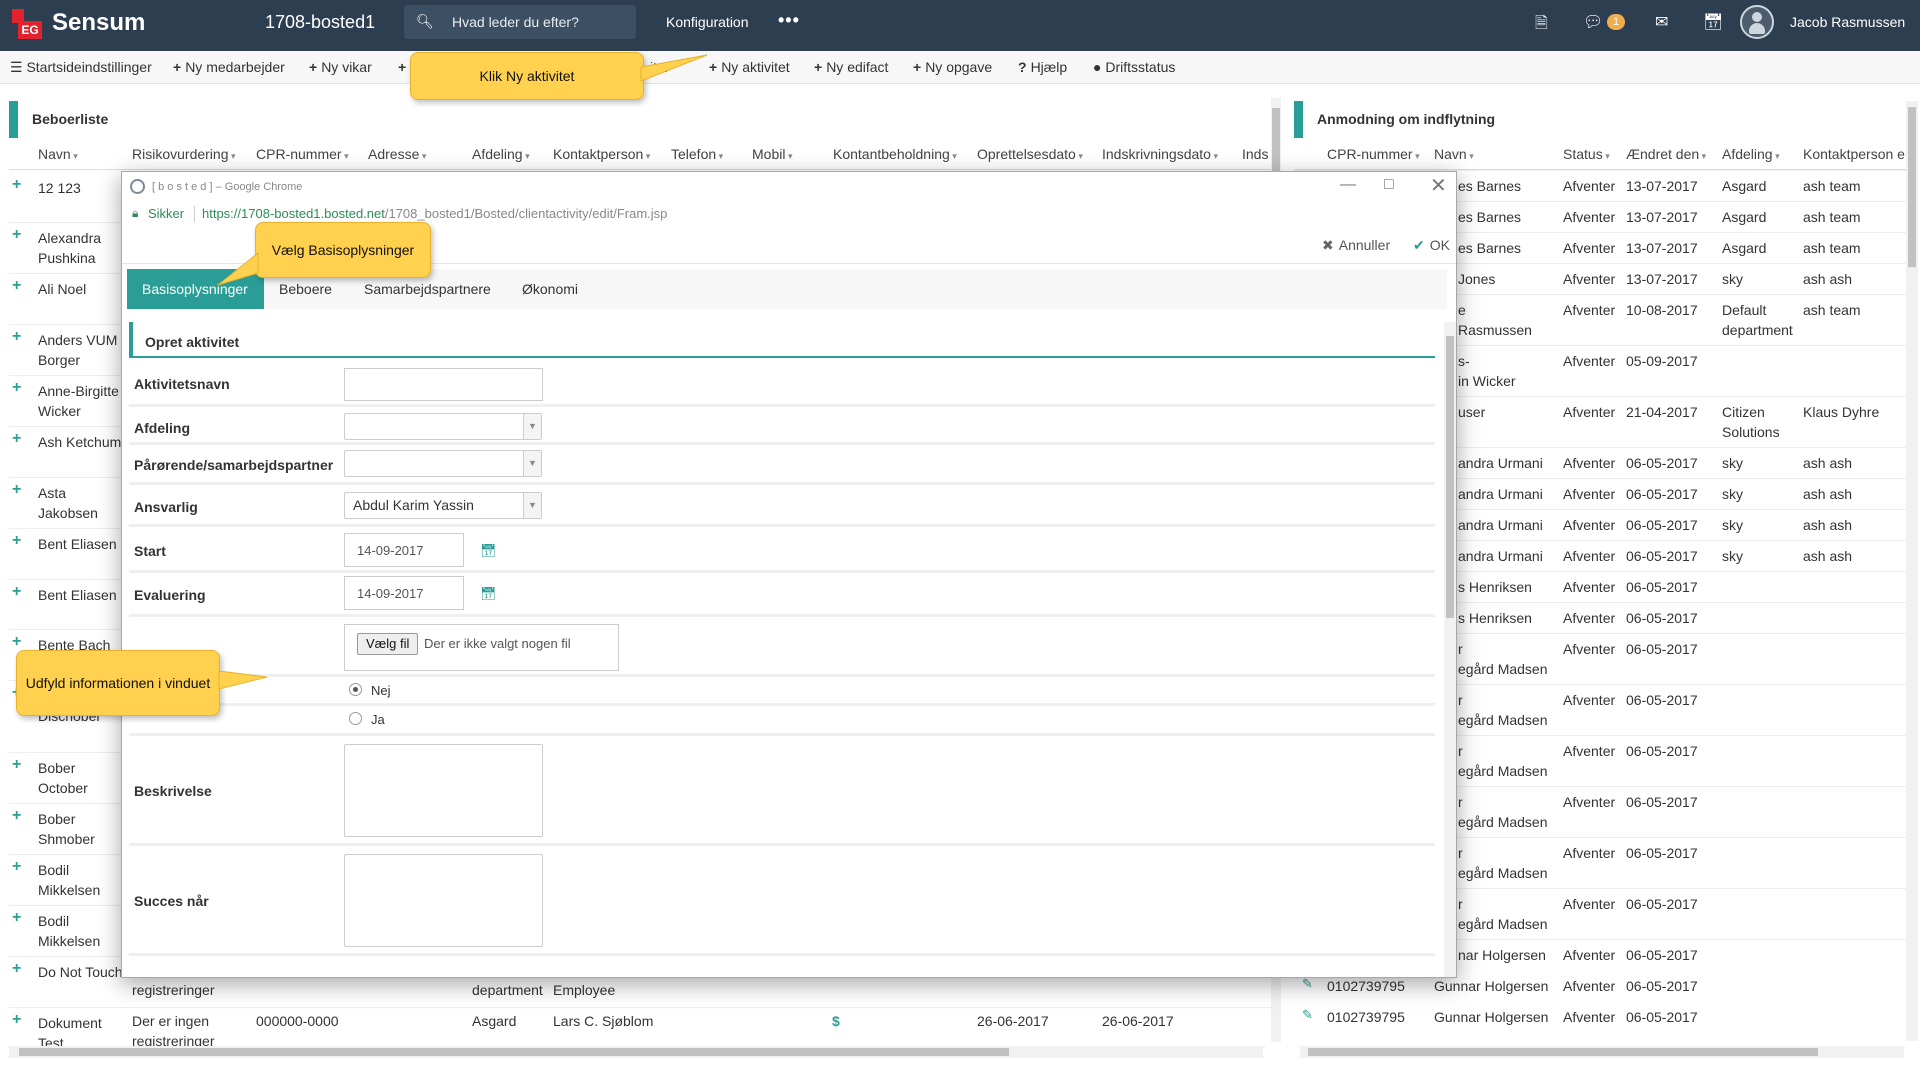 The width and height of the screenshot is (1920, 1067). I want to click on search-placeholder: Hvad leder du efter?, so click(515, 22).